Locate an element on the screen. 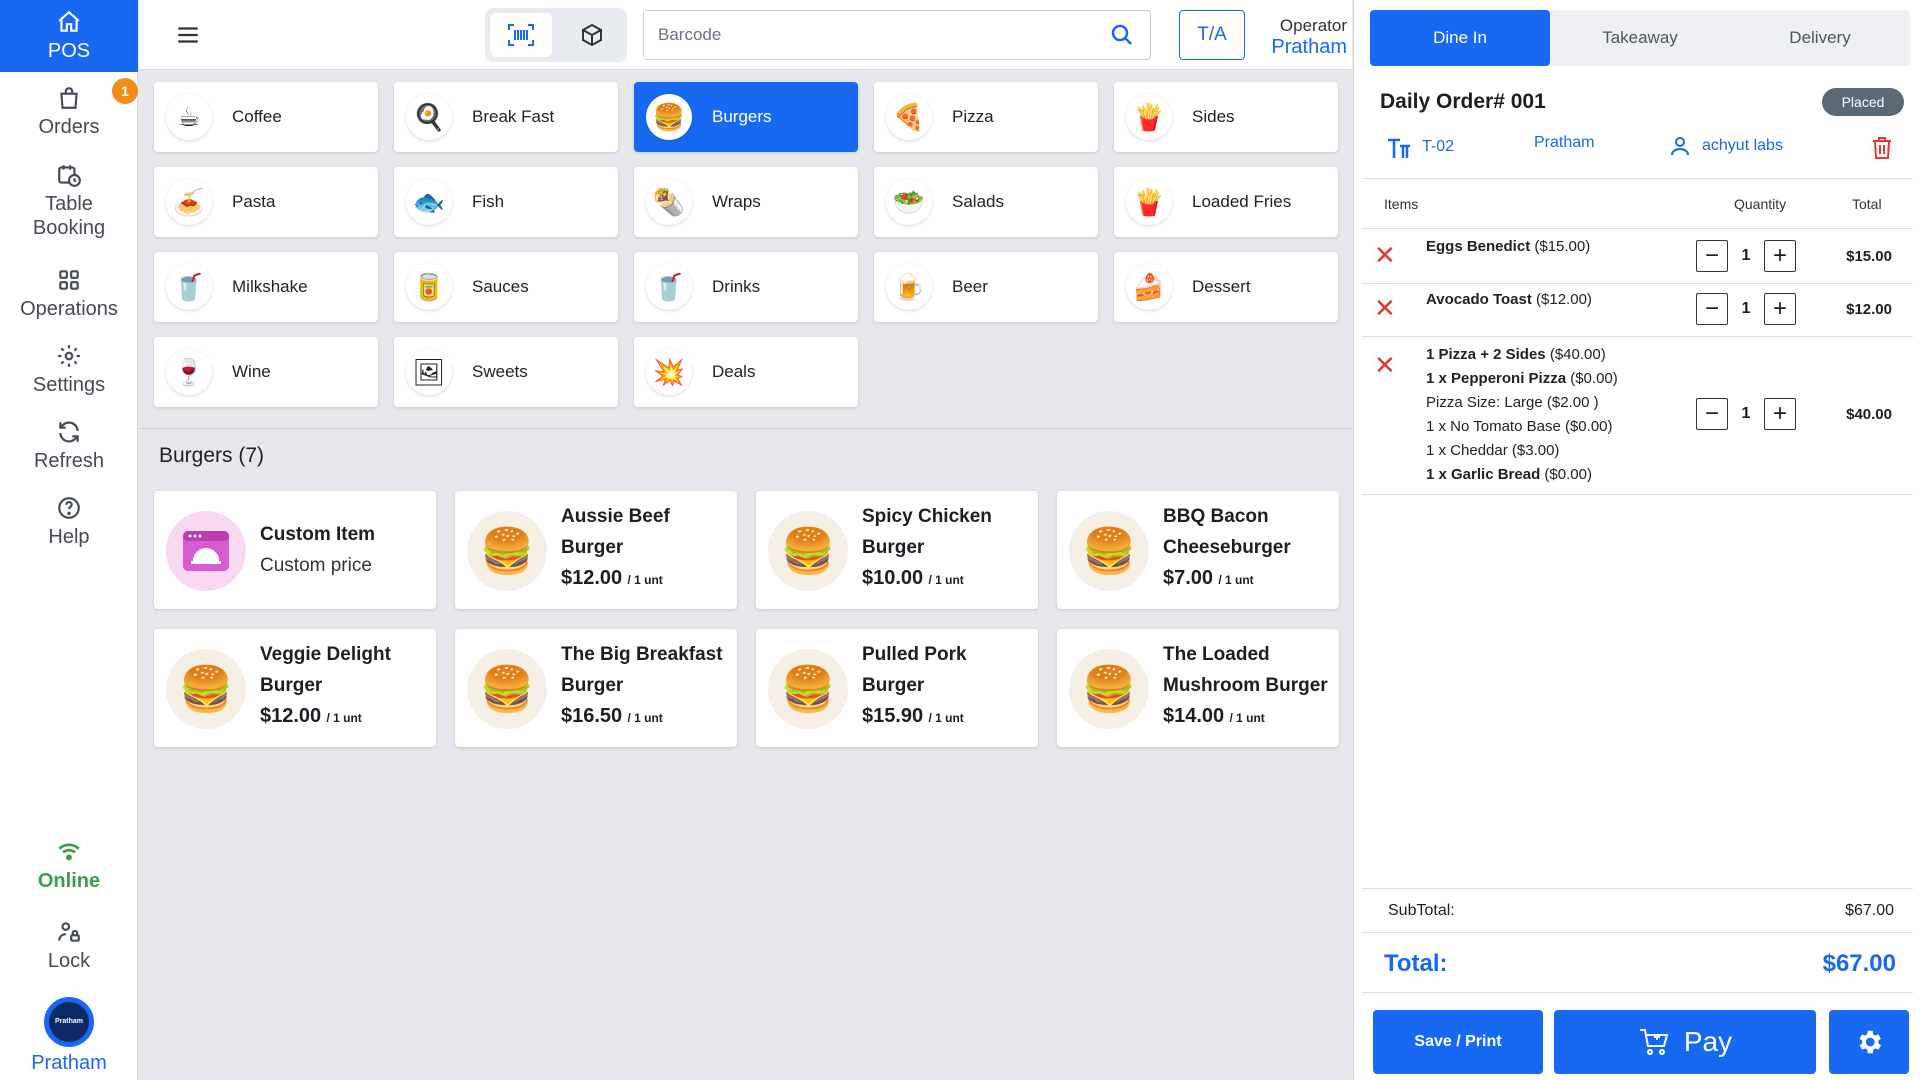  search-icon is located at coordinates (1122, 35).